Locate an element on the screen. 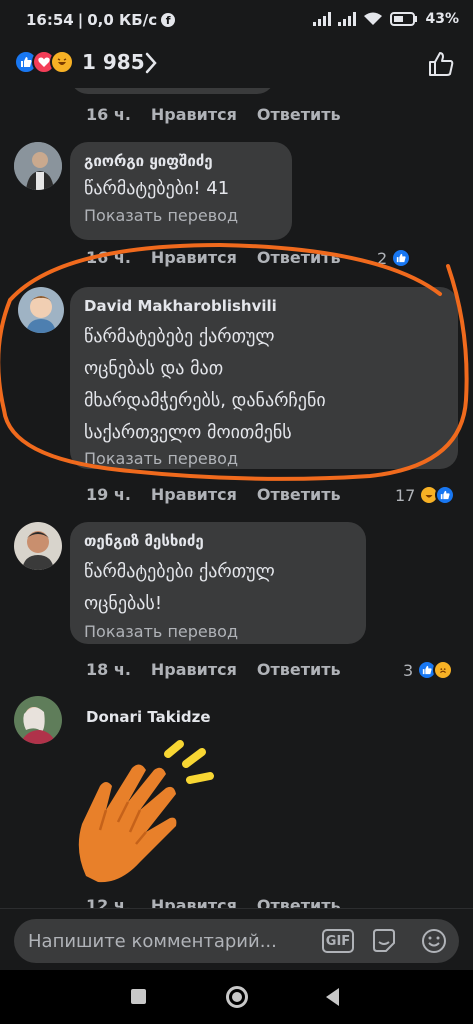  comment-text-line: ოცნებას! is located at coordinates (123, 603).